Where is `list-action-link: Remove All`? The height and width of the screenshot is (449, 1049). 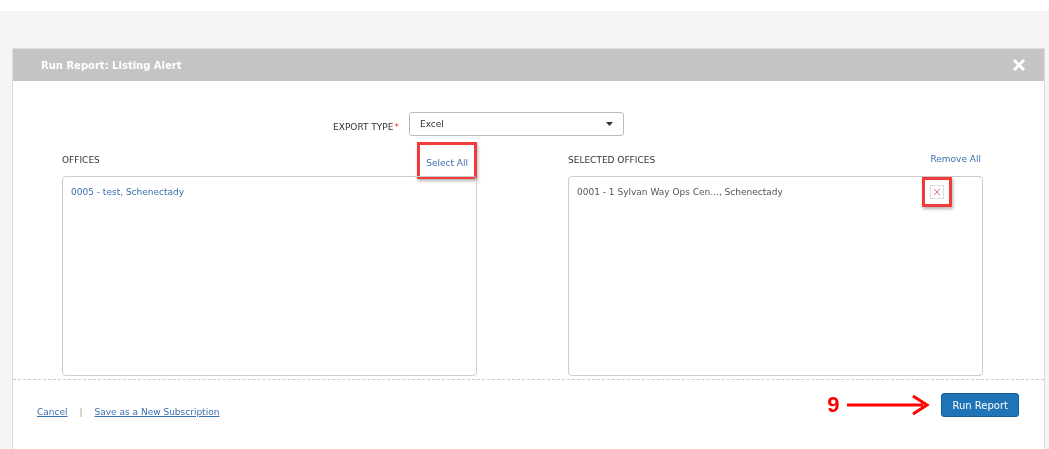
list-action-link: Remove All is located at coordinates (955, 159).